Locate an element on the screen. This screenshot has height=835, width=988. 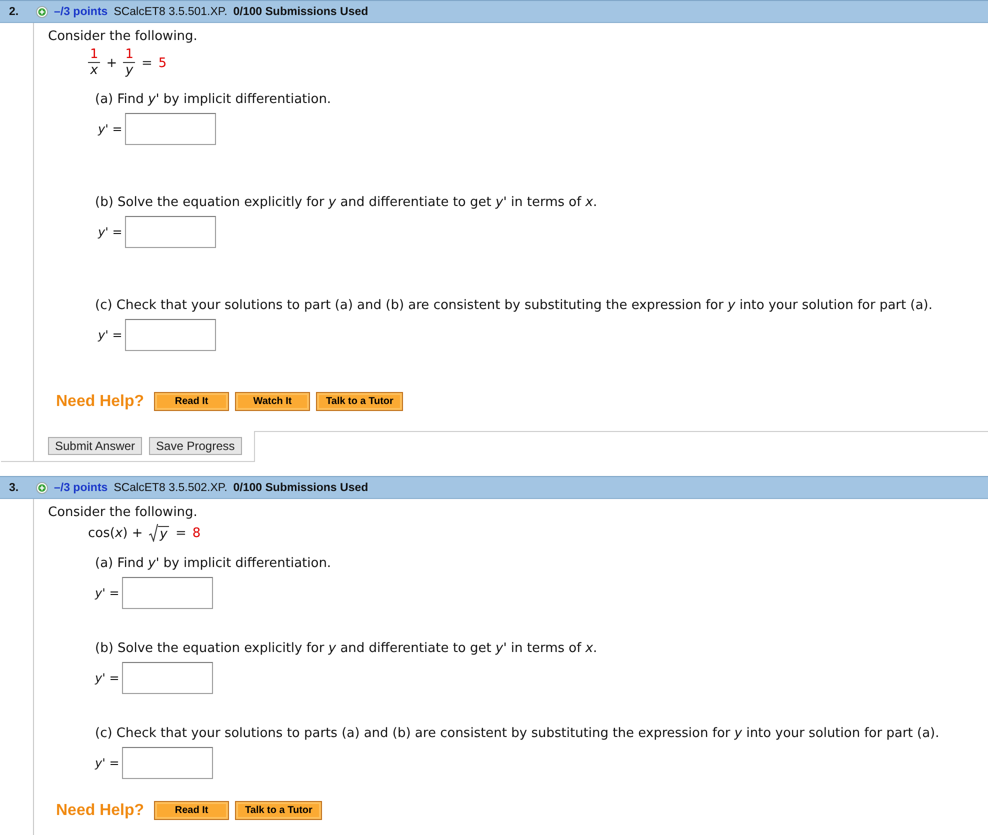
equation-text: cos(x) + is located at coordinates (115, 533).